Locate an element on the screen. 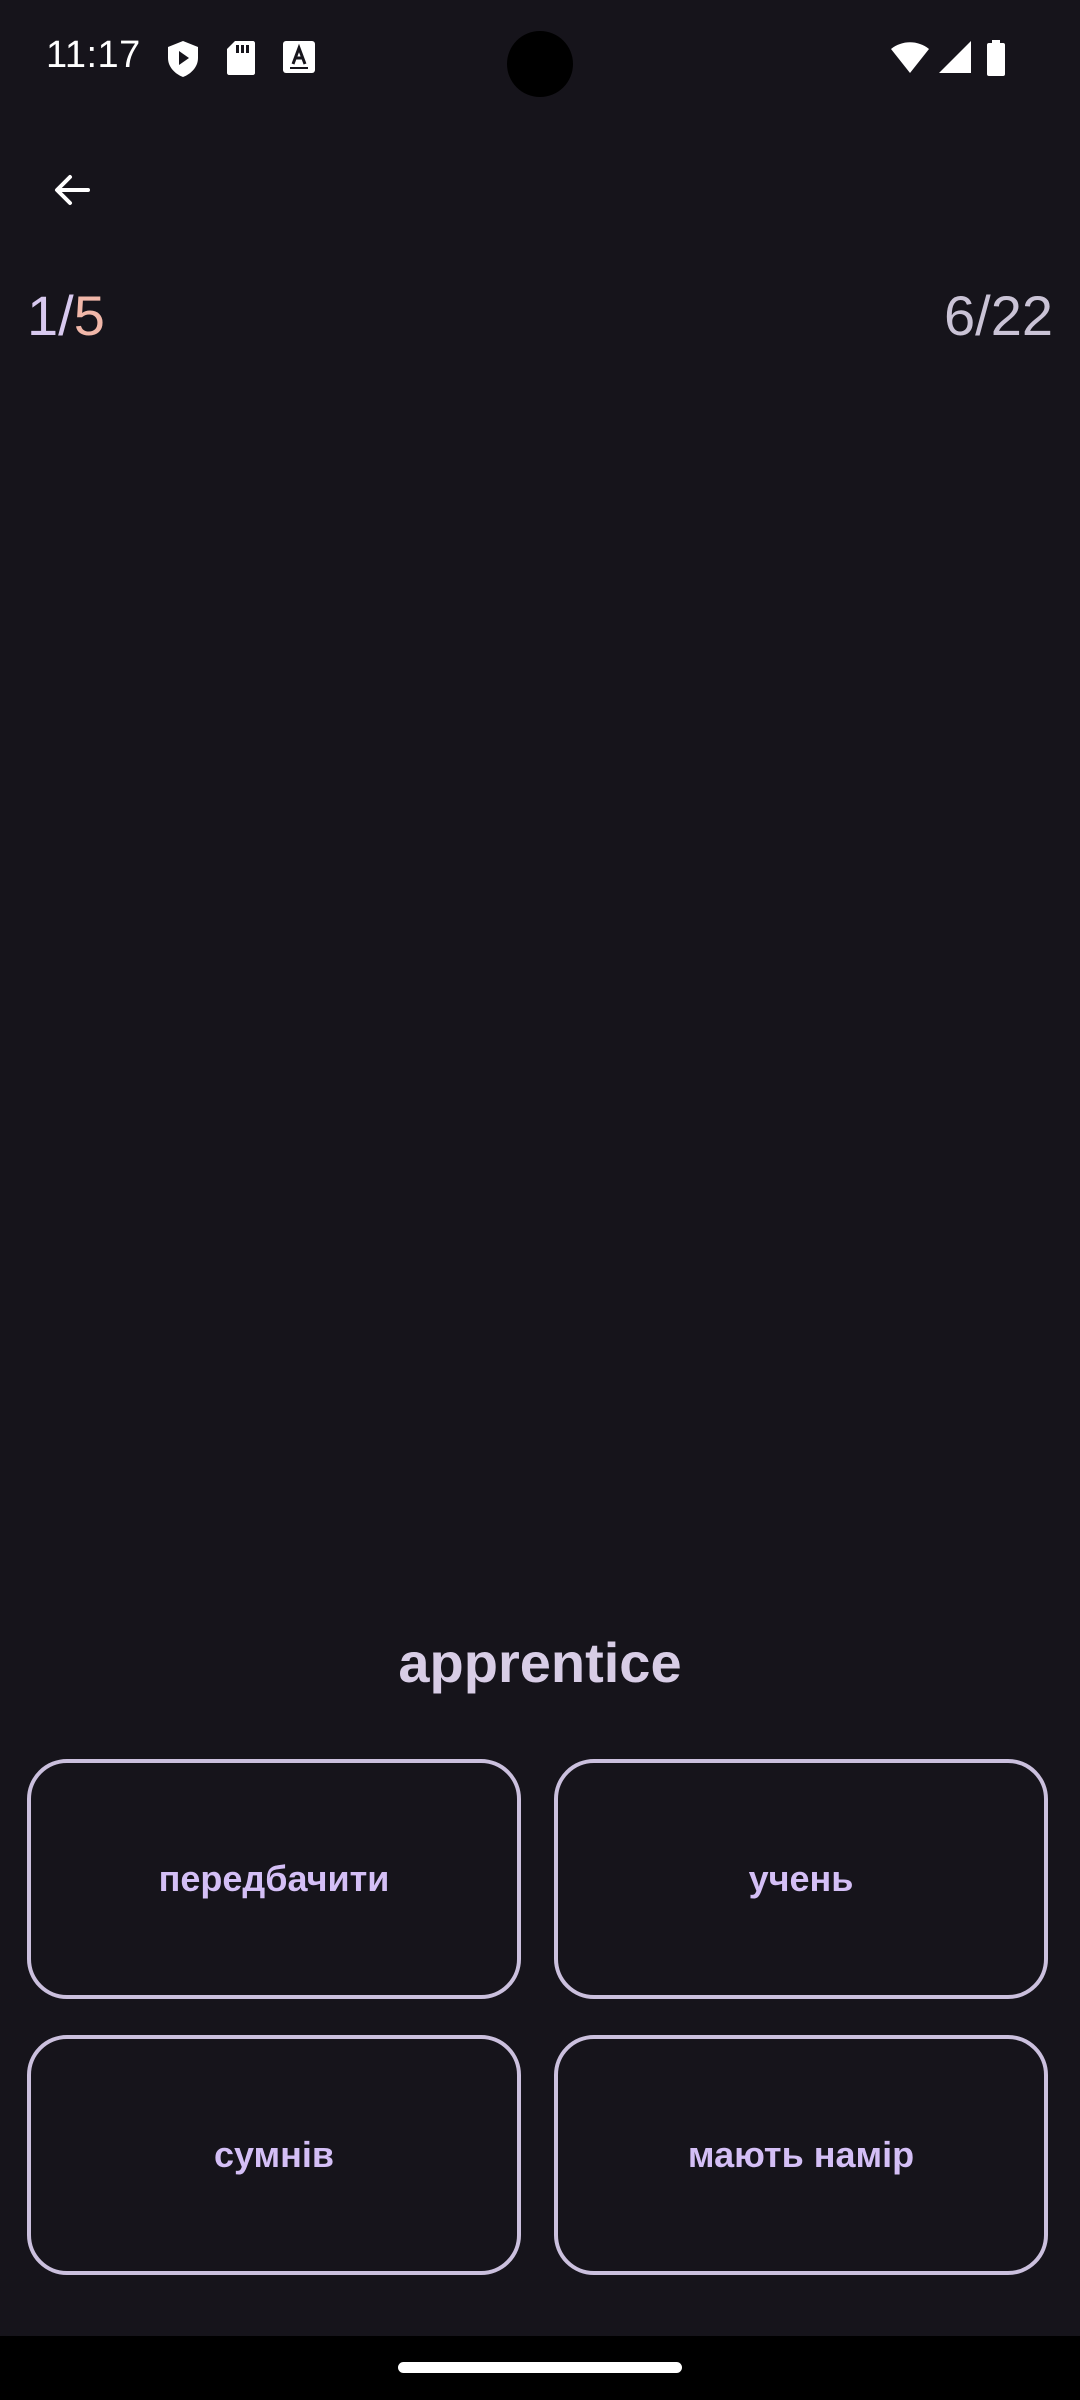 Image resolution: width=1080 pixels, height=2400 pixels. answer-option-label: мають намір is located at coordinates (801, 2154).